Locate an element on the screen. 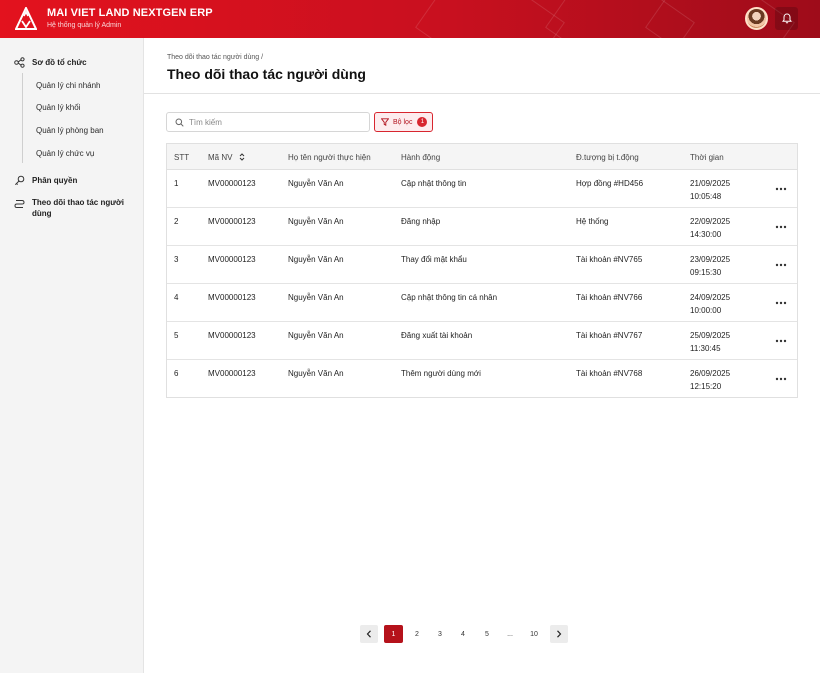  cell-date-value: 24/09/2025 is located at coordinates (710, 297).